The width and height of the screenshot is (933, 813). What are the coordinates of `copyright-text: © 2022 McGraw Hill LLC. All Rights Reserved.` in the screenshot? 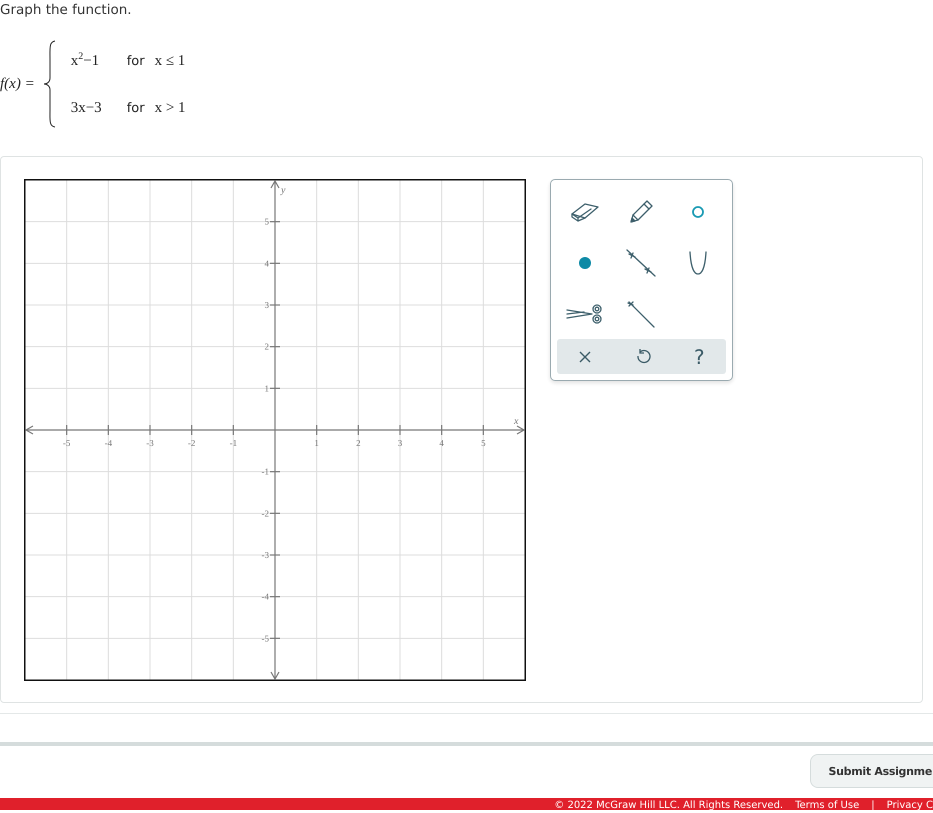 It's located at (669, 804).